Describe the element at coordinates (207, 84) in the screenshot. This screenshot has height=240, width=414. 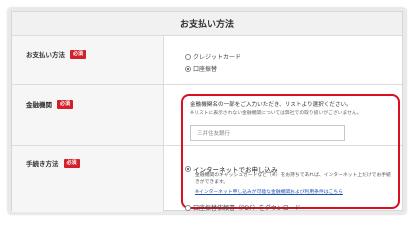
I see `row-divider` at that location.